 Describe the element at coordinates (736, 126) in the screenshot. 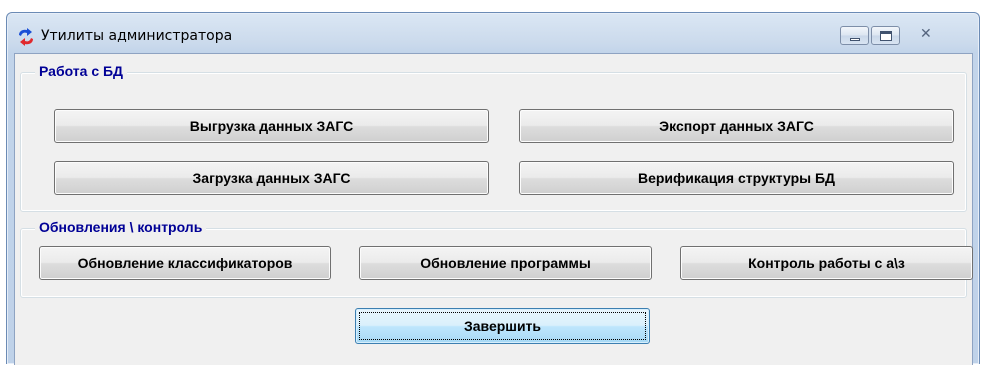

I see `export-data-button: Экспорт данных ЗАГС` at that location.